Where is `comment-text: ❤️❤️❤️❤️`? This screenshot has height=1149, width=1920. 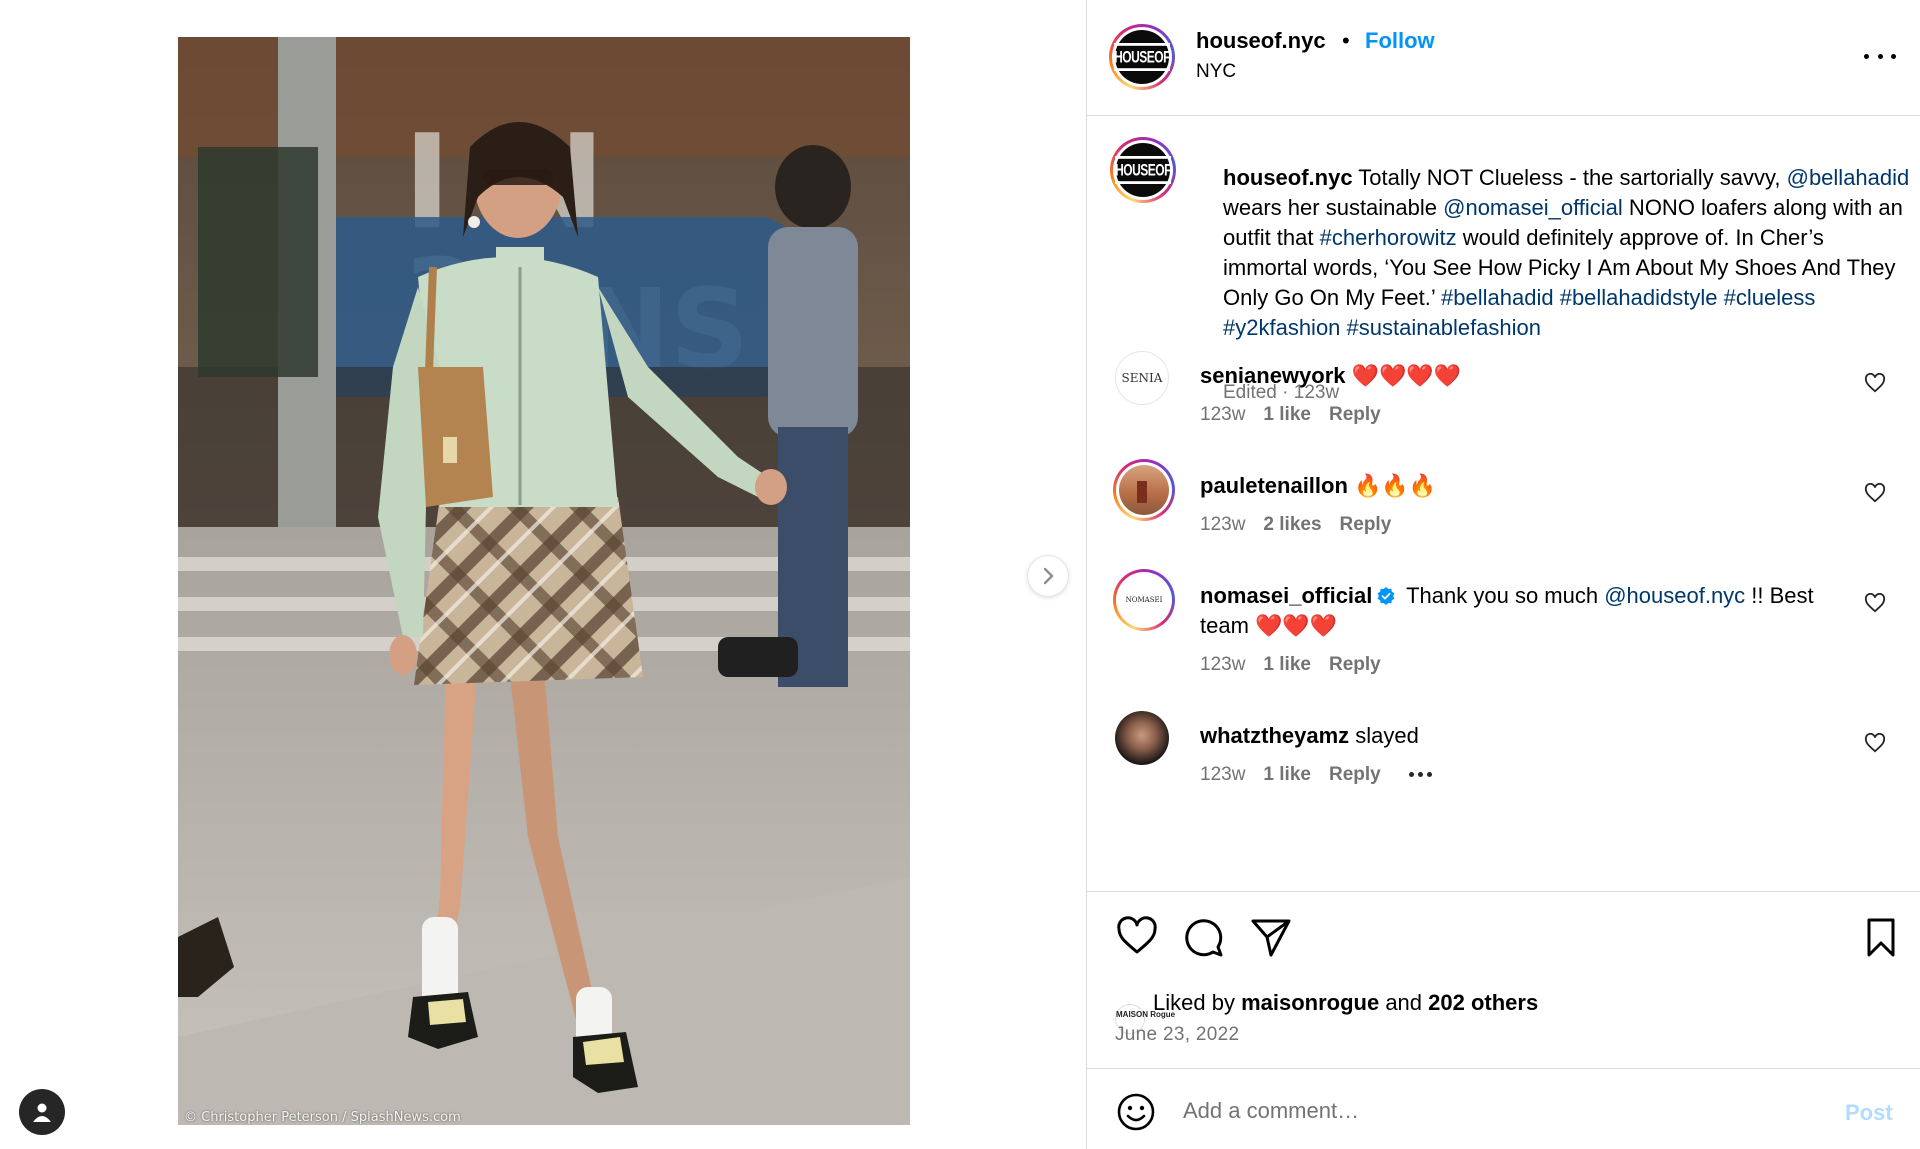
comment-text: ❤️❤️❤️❤️ is located at coordinates (1403, 375).